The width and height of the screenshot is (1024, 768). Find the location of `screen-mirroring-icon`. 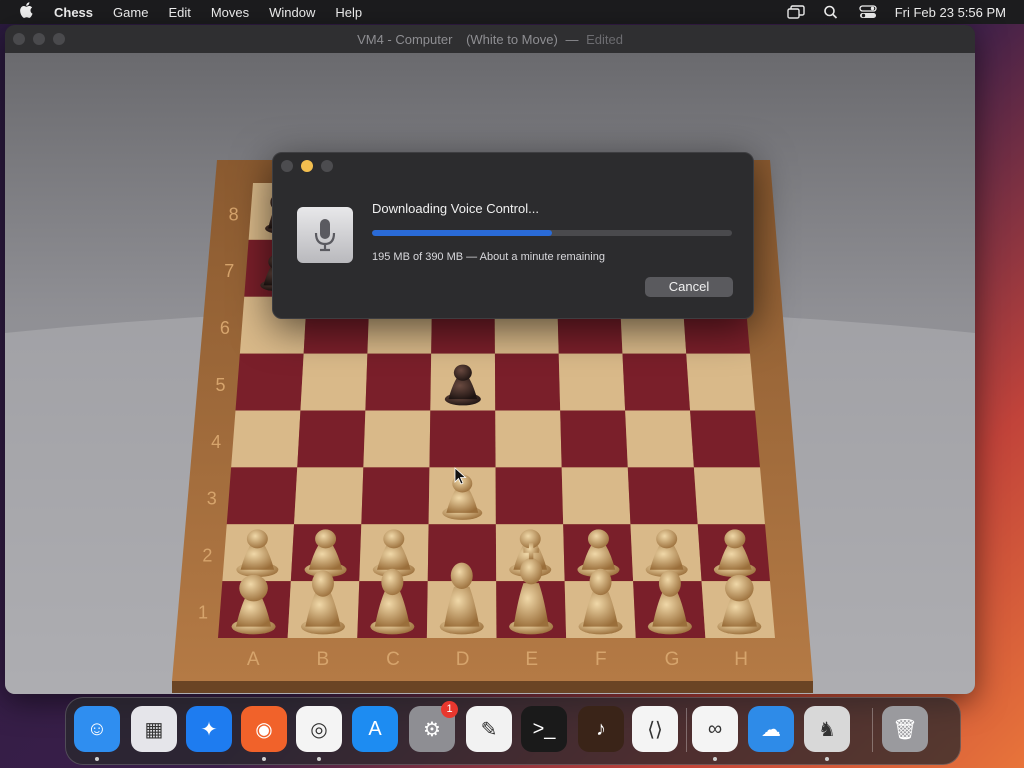

screen-mirroring-icon is located at coordinates (796, 12).